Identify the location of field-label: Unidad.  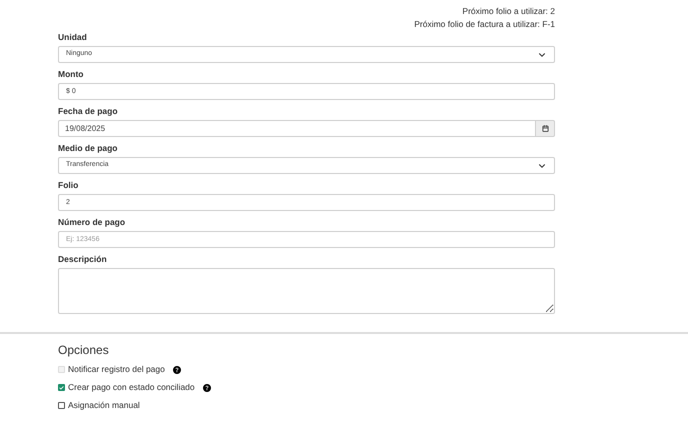
(73, 37).